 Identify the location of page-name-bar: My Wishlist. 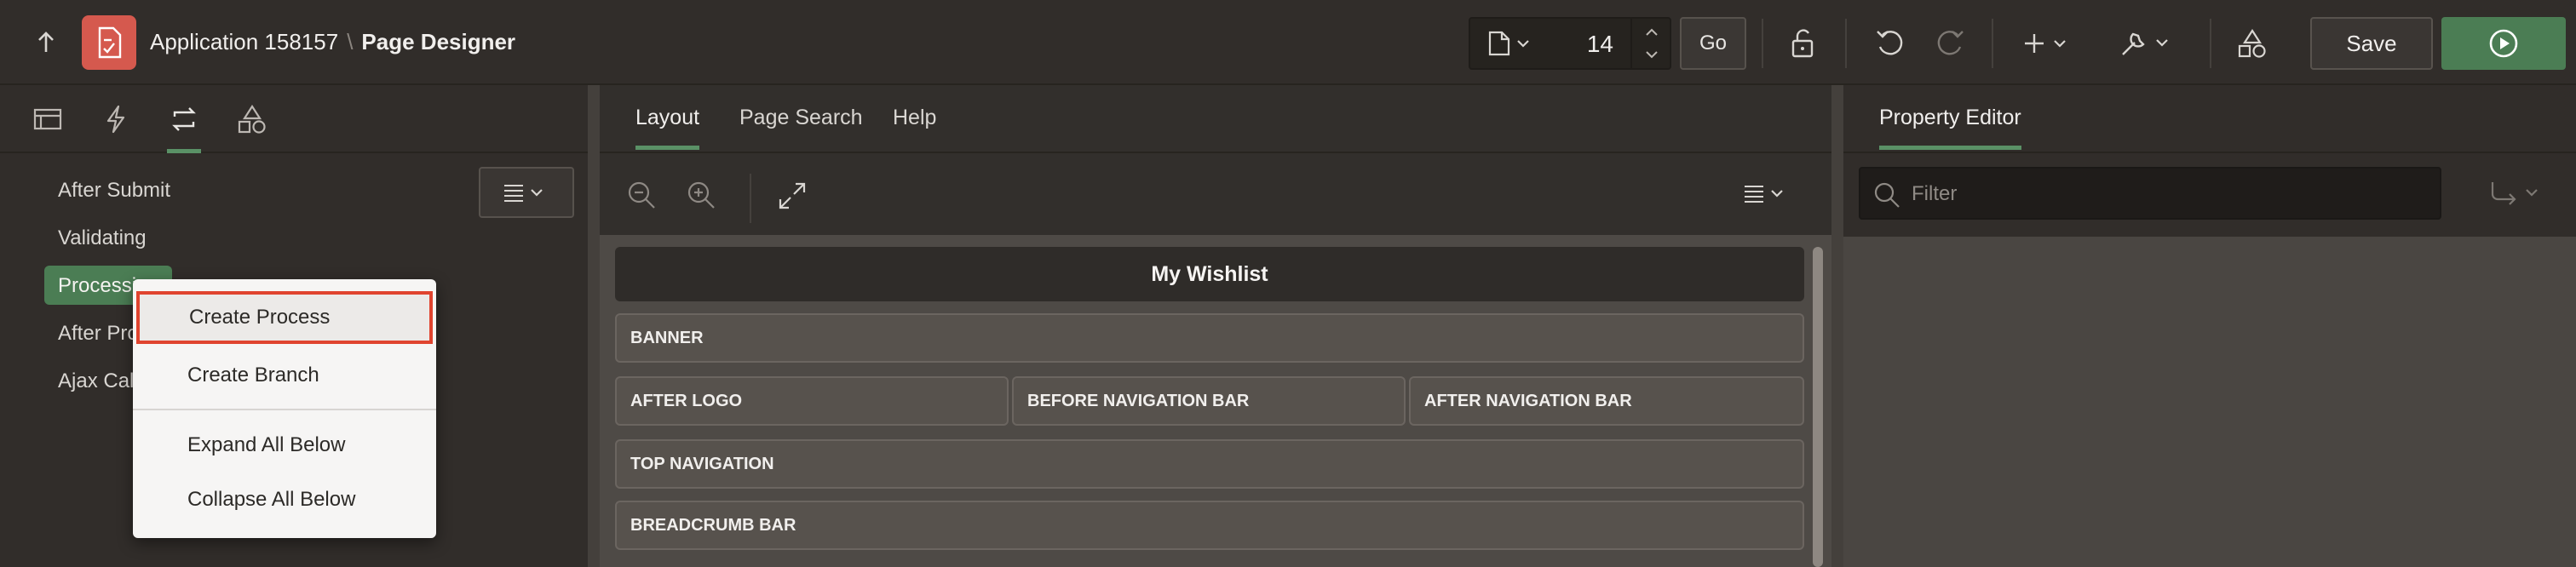
(1210, 274).